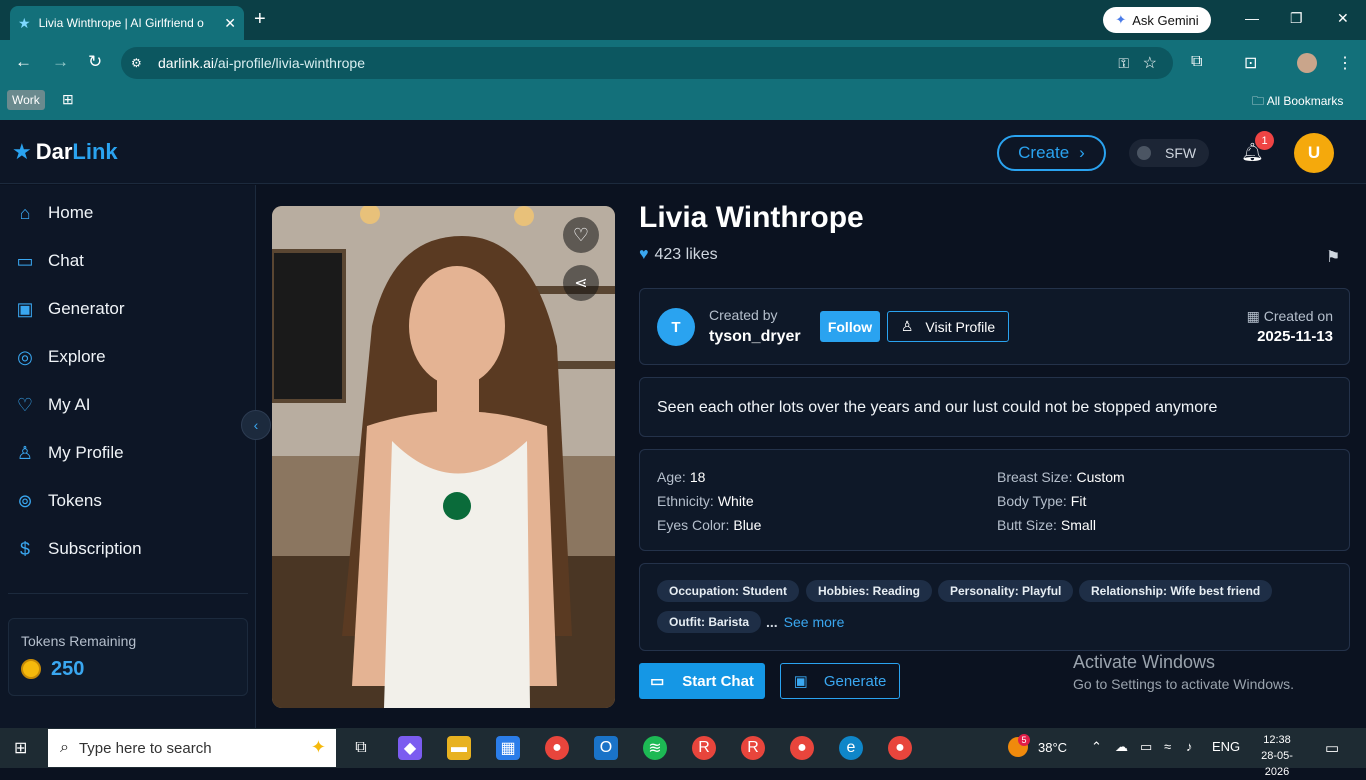  Describe the element at coordinates (60, 62) in the screenshot. I see `forward-button: →` at that location.